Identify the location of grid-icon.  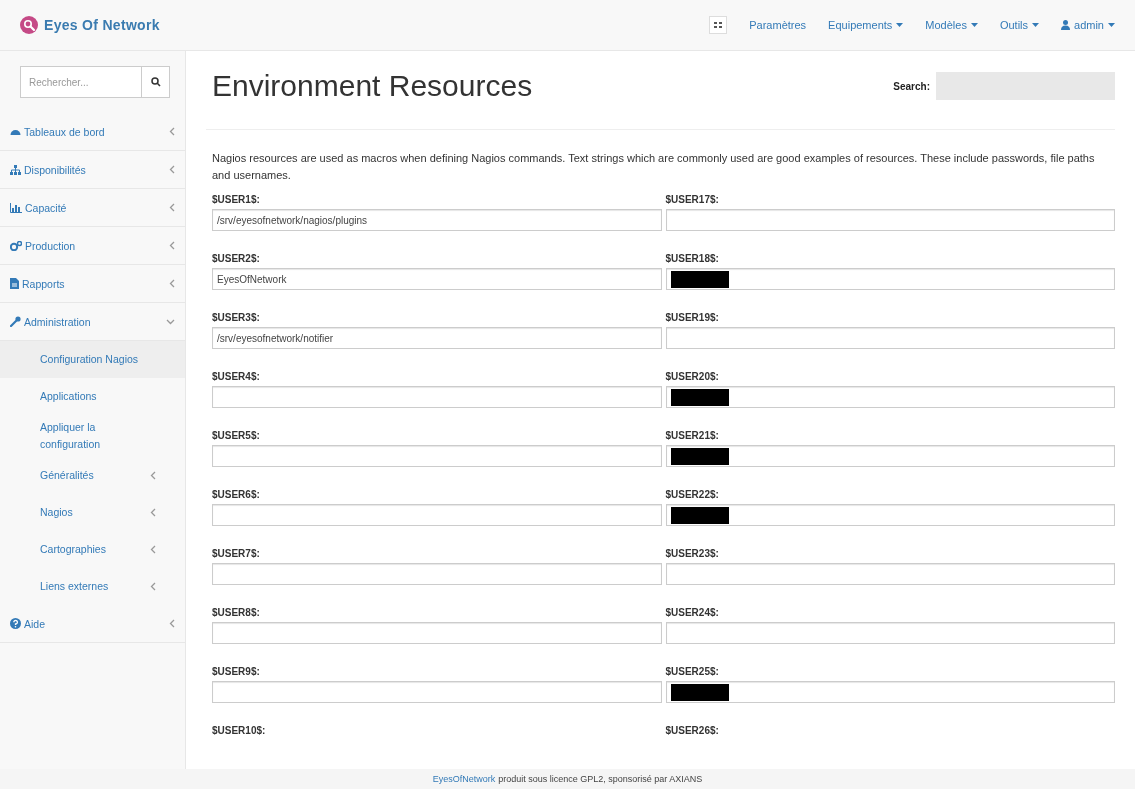
(718, 25).